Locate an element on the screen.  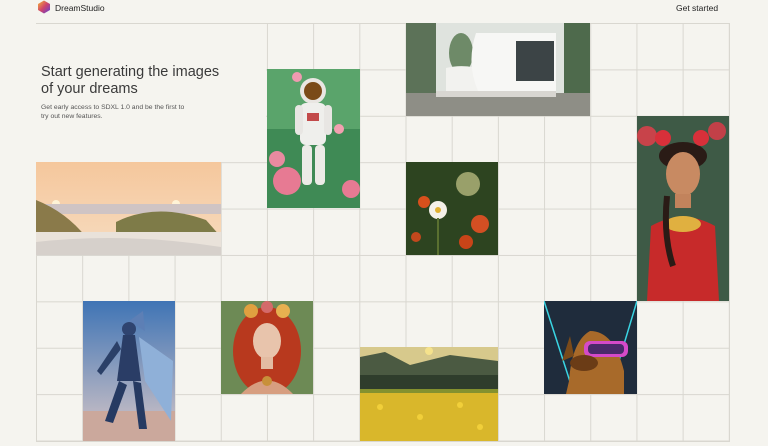
astronaut-with-roses-image is located at coordinates (313, 138).